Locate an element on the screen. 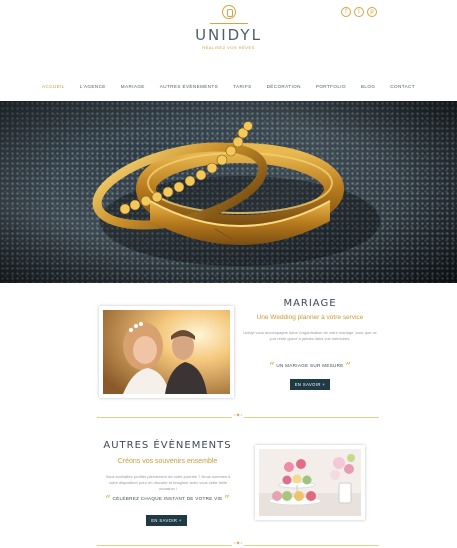 The height and width of the screenshot is (548, 457). events-learn-more-button: En savoir + is located at coordinates (166, 520).